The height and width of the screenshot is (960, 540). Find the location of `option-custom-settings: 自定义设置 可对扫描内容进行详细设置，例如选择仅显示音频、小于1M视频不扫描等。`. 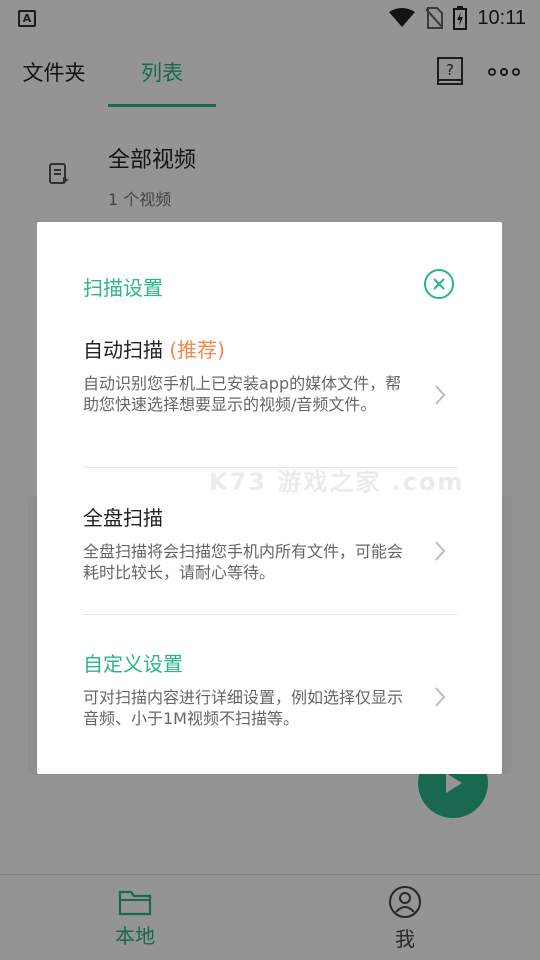

option-custom-settings: 自定义设置 可对扫描内容进行详细设置，例如选择仅显示音频、小于1M视频不扫描等。 is located at coordinates (270, 688).